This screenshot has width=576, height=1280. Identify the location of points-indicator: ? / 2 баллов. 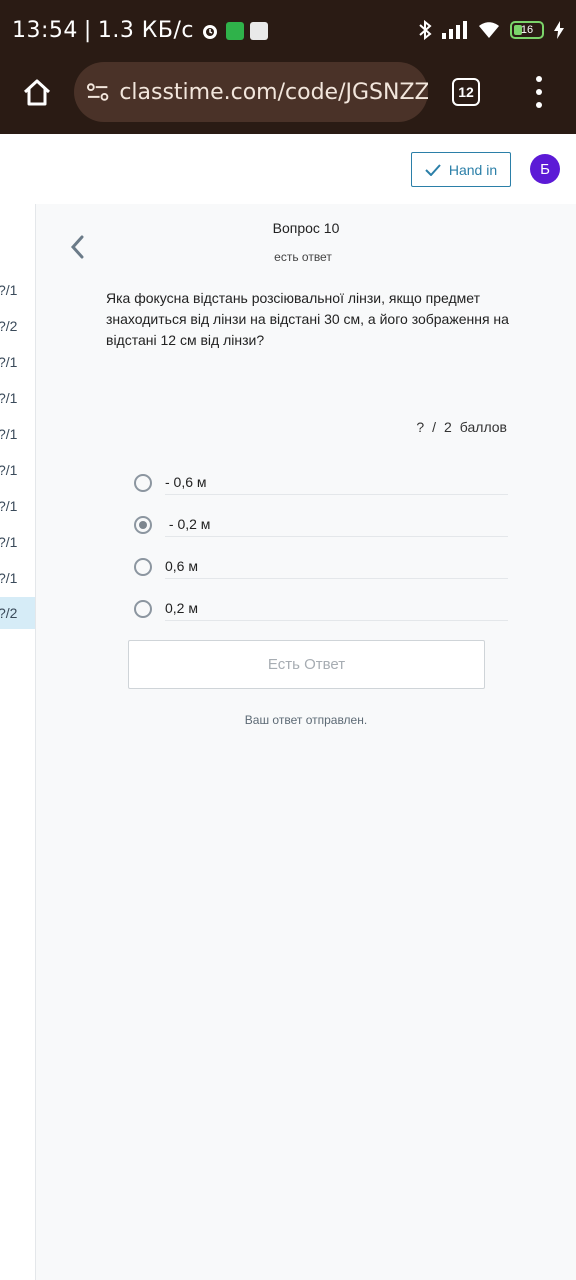
(461, 427).